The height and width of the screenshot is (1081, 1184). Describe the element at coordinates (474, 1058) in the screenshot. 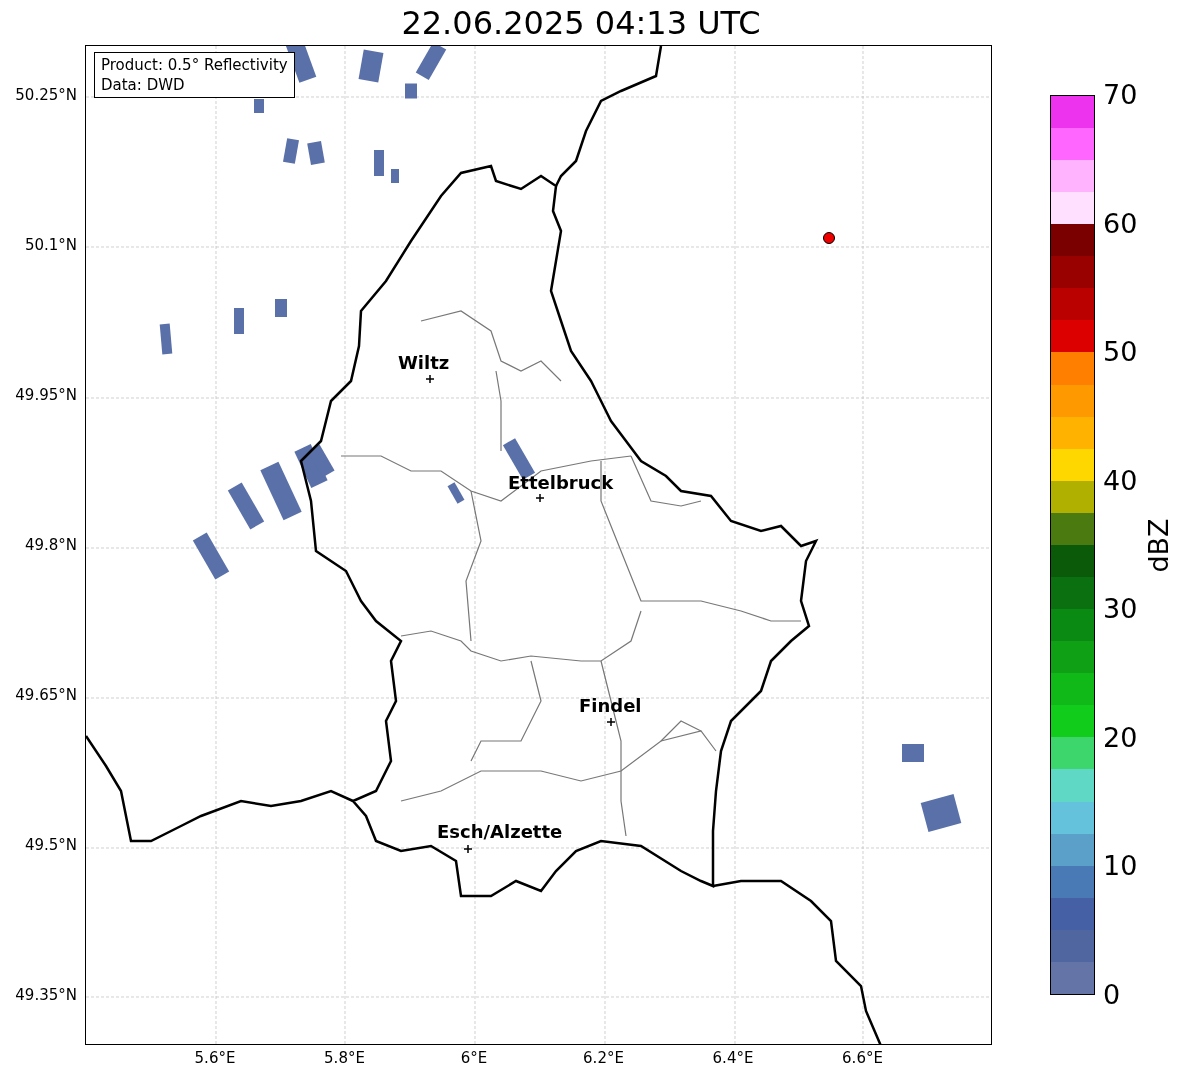

I see `longitude-tick-label: 6°E` at that location.